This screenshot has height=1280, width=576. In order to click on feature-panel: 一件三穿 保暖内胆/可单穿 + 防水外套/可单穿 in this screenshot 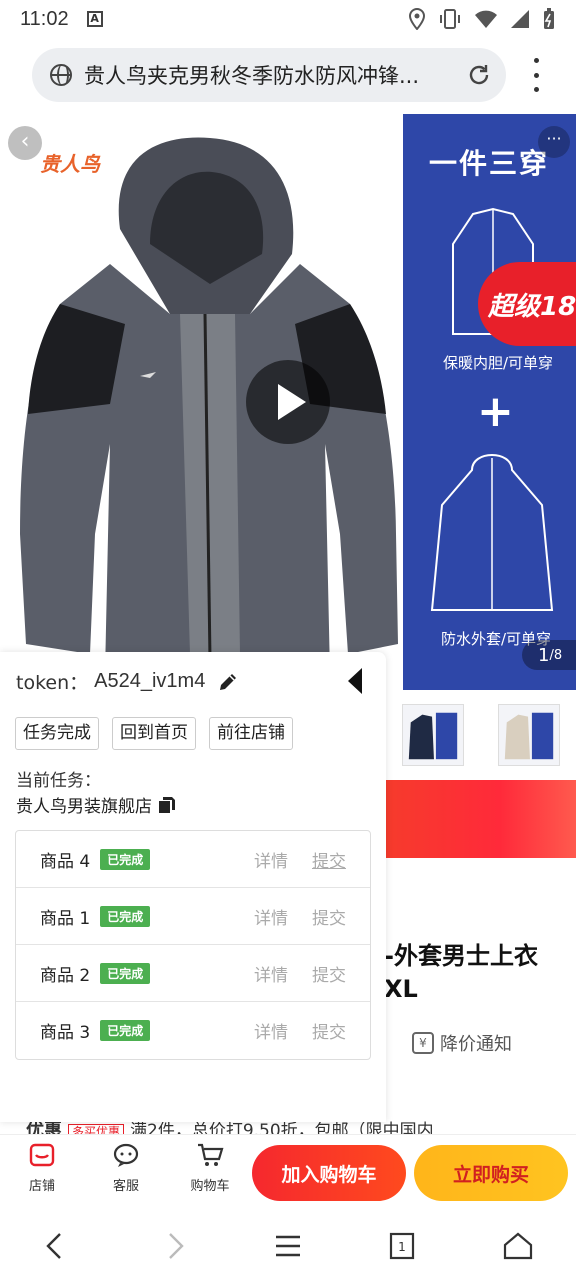, I will do `click(489, 402)`.